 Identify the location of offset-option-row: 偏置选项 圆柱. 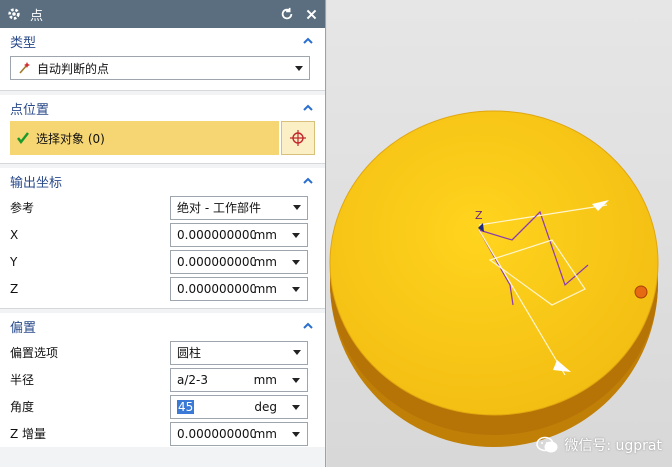
(162, 352).